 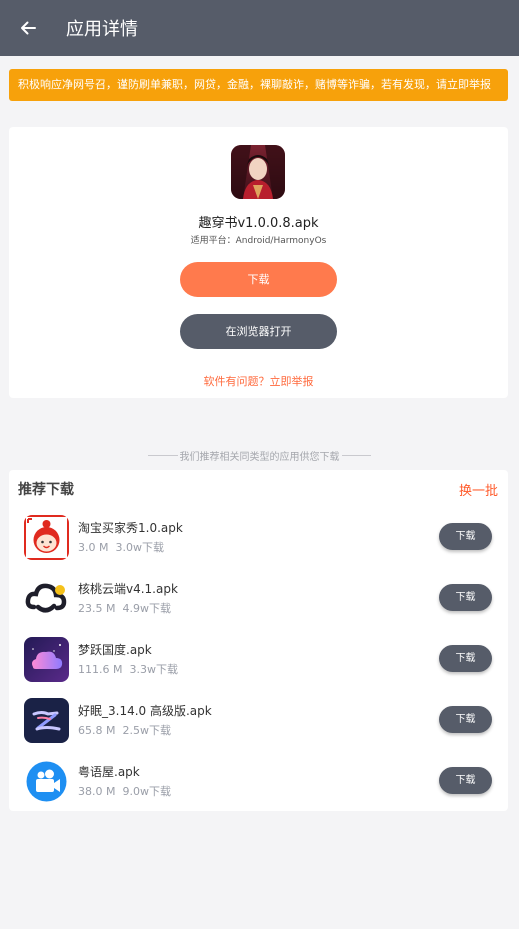 What do you see at coordinates (258, 279) in the screenshot?
I see `download-button: 下载` at bounding box center [258, 279].